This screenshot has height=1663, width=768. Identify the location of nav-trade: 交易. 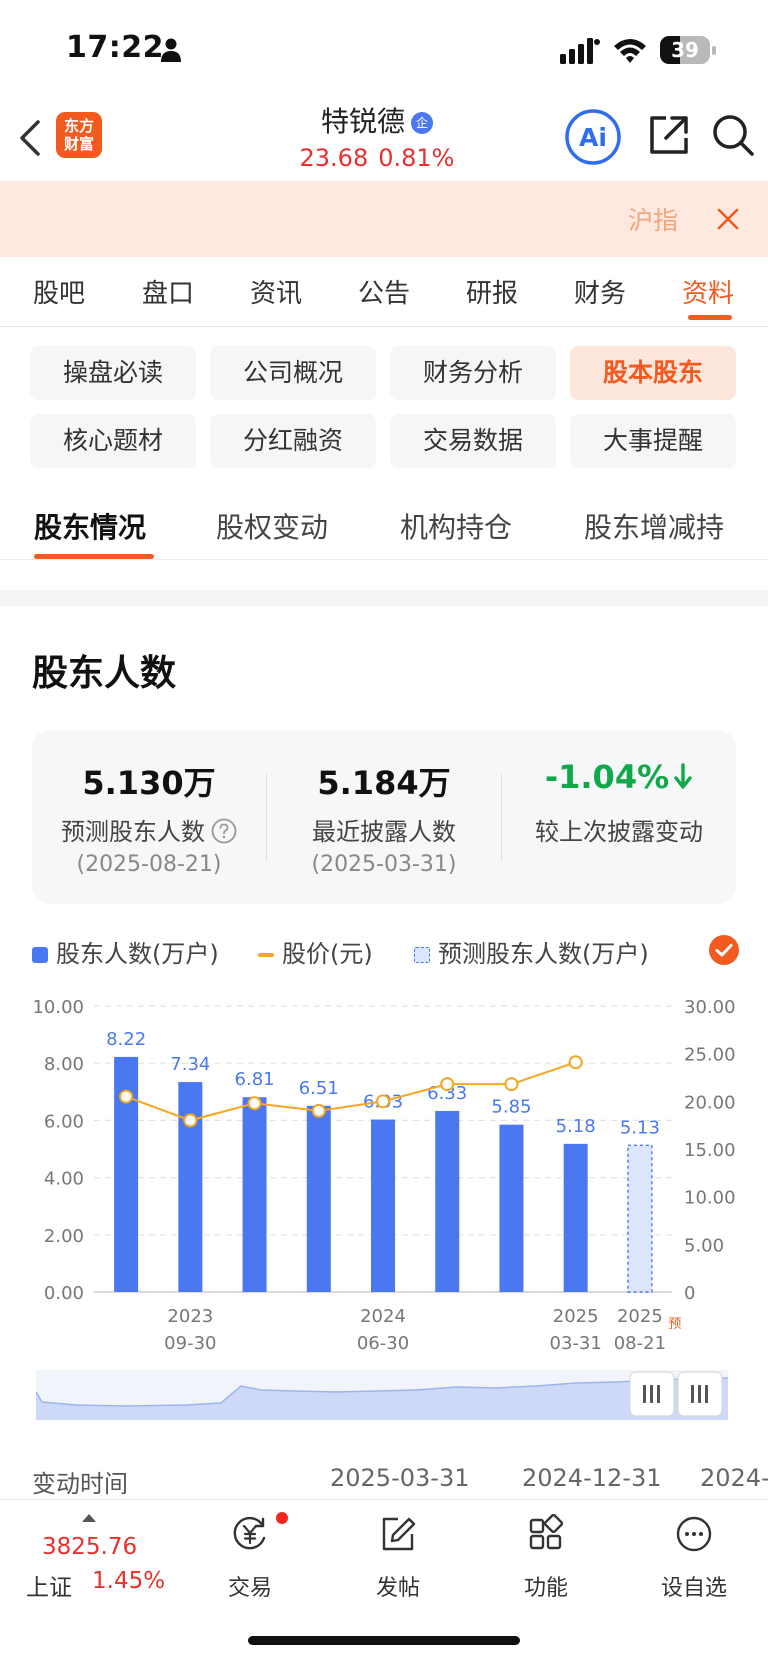
(250, 1557).